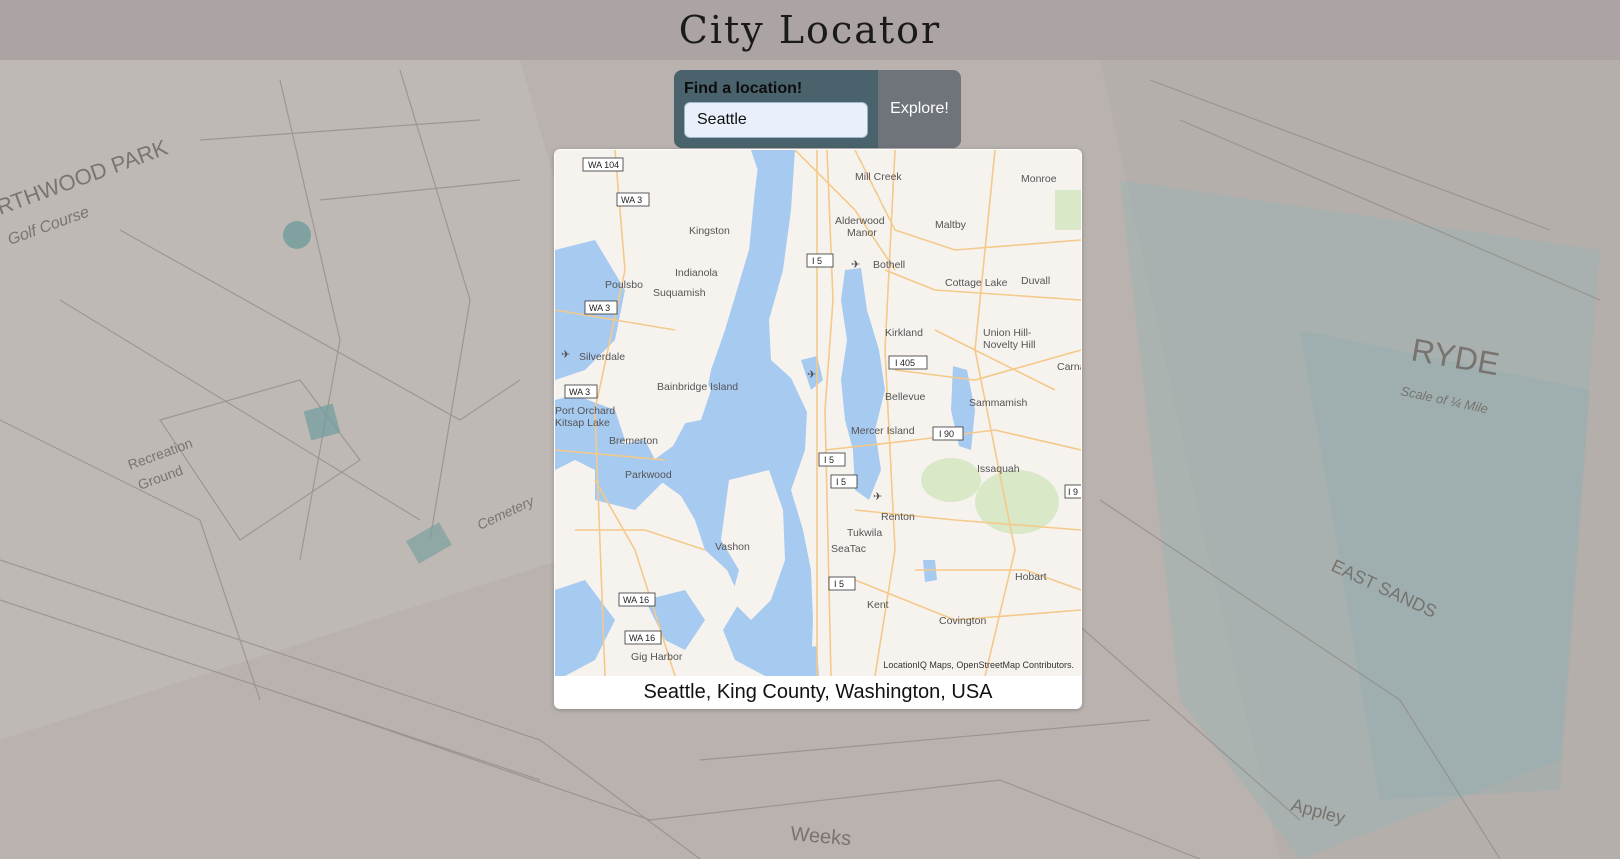 The height and width of the screenshot is (859, 1620). Describe the element at coordinates (1039, 179) in the screenshot. I see `svg-text: Monroe` at that location.